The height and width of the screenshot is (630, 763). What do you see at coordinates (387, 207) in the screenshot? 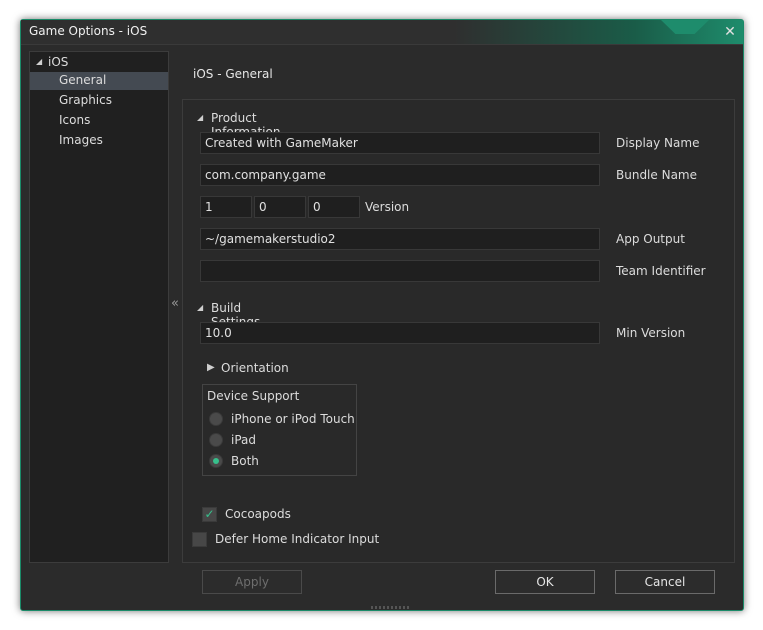
I see `version-label: Version` at bounding box center [387, 207].